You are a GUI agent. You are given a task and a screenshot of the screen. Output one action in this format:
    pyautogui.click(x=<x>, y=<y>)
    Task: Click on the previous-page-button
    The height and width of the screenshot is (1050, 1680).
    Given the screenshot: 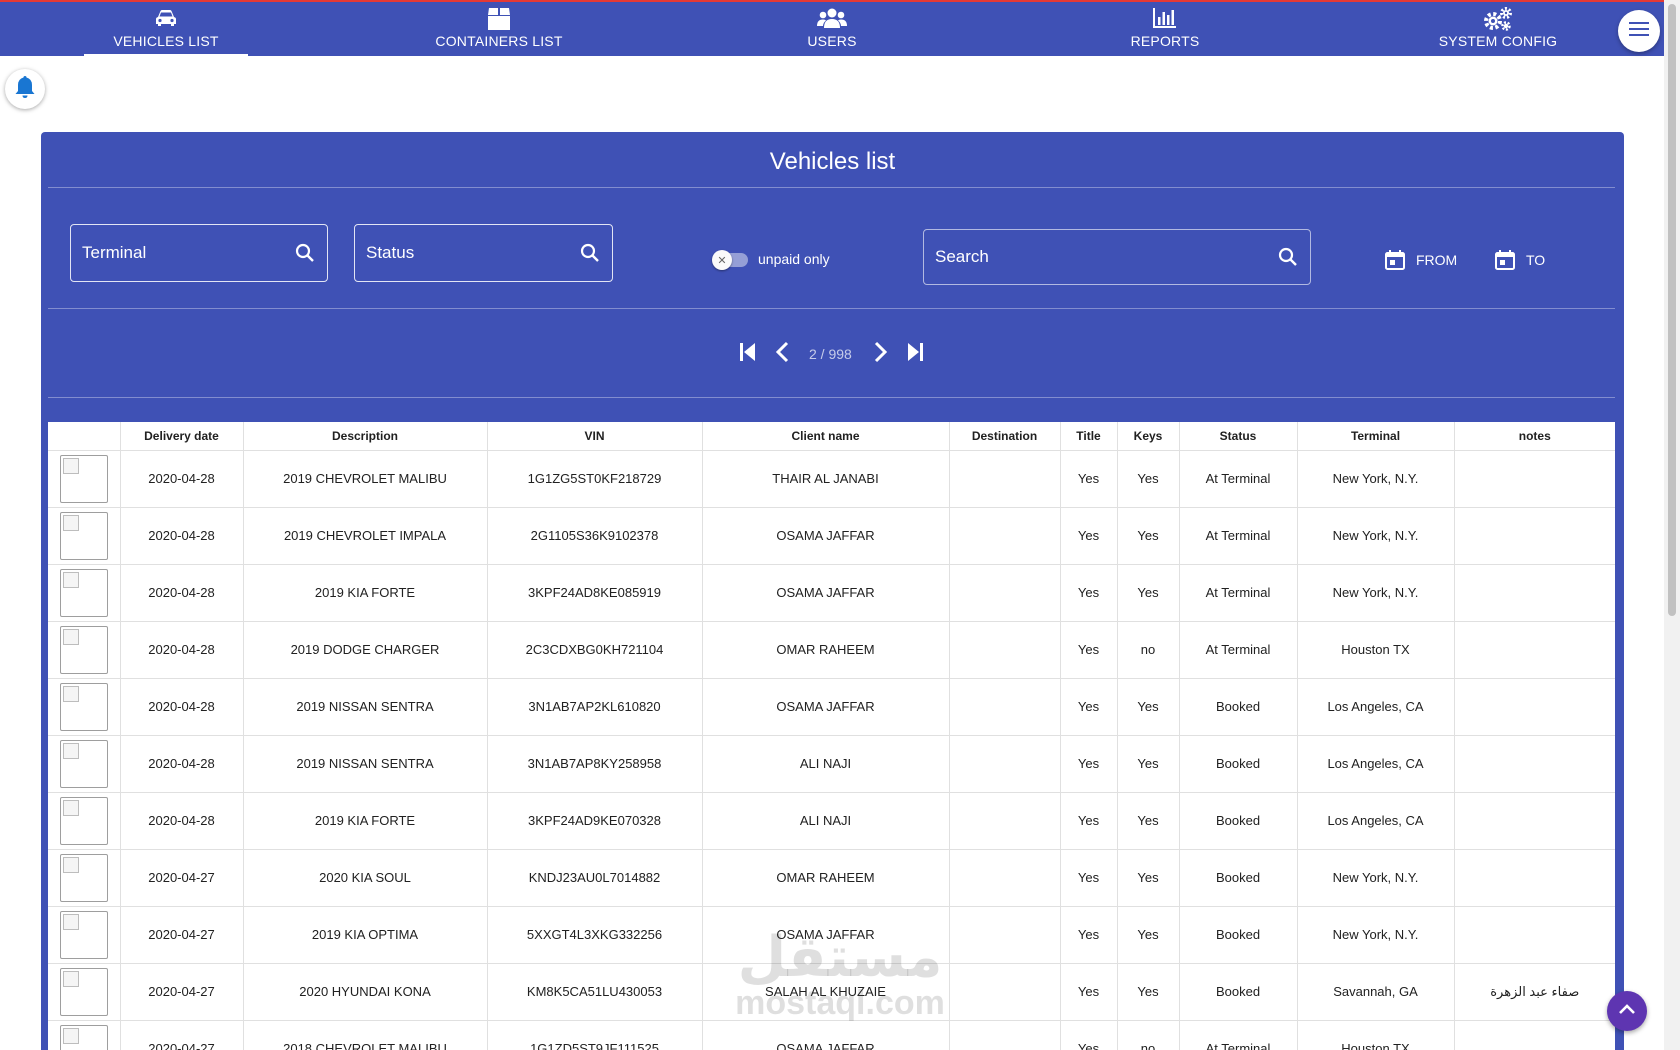 What is the action you would take?
    pyautogui.click(x=782, y=354)
    